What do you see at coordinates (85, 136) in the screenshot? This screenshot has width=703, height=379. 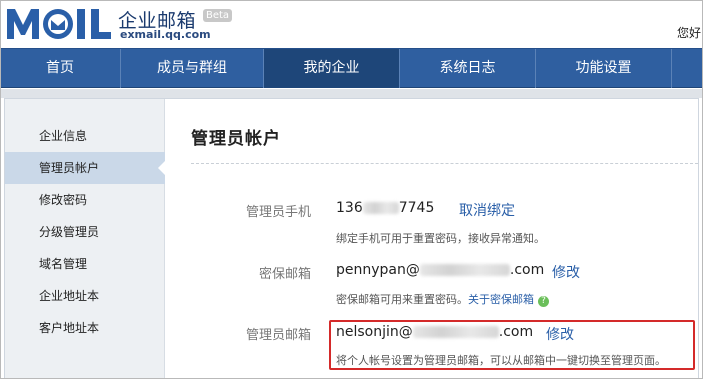 I see `sidebar-item-company-info: 企业信息` at bounding box center [85, 136].